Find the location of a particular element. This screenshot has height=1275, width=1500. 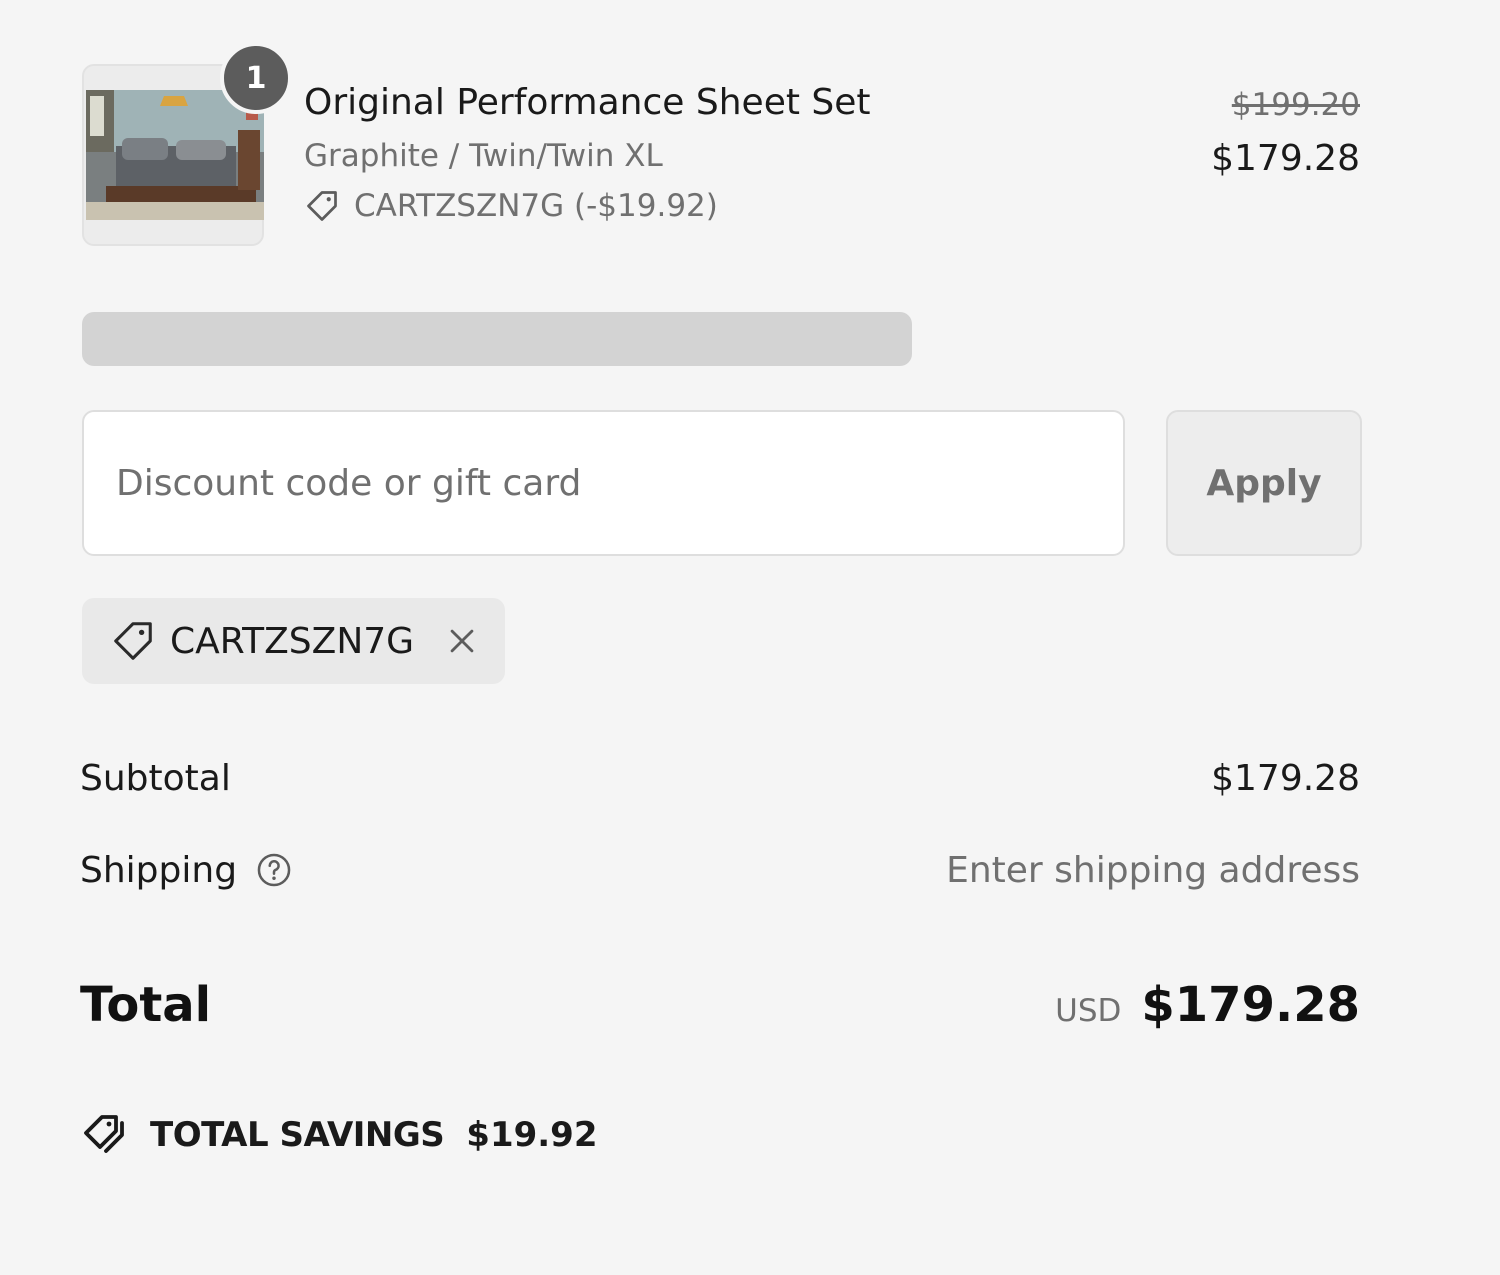

product-name: Original Performance Sheet Set is located at coordinates (587, 102).